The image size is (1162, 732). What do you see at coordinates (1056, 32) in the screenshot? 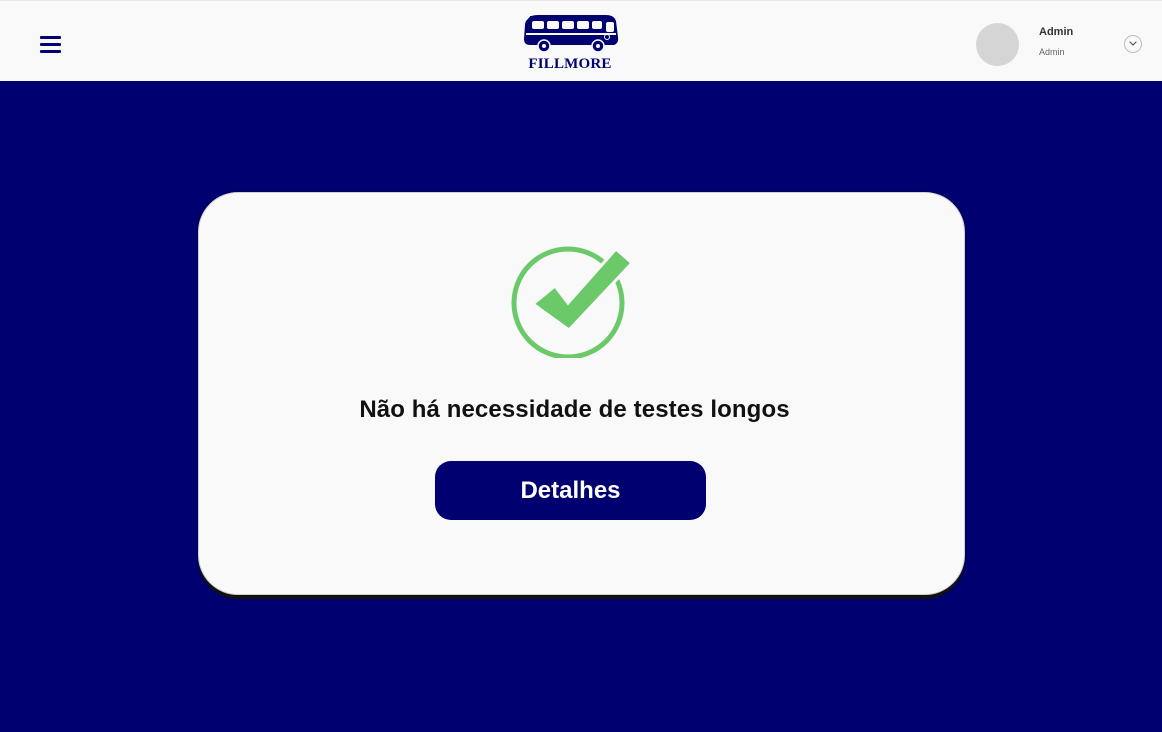
I see `user-name: Admin` at bounding box center [1056, 32].